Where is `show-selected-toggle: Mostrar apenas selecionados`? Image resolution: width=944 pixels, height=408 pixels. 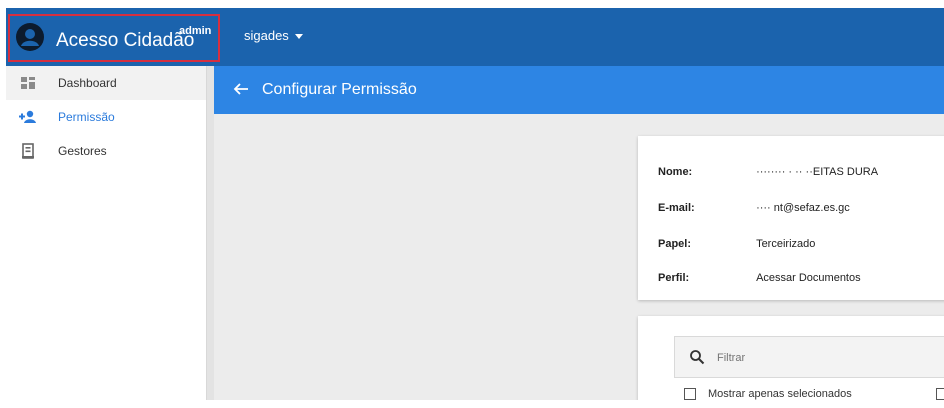 show-selected-toggle: Mostrar apenas selecionados is located at coordinates (768, 394).